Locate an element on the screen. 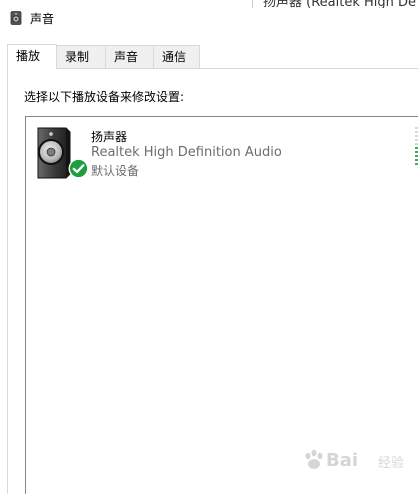 The height and width of the screenshot is (494, 418). tab-label: 录制 is located at coordinates (77, 57).